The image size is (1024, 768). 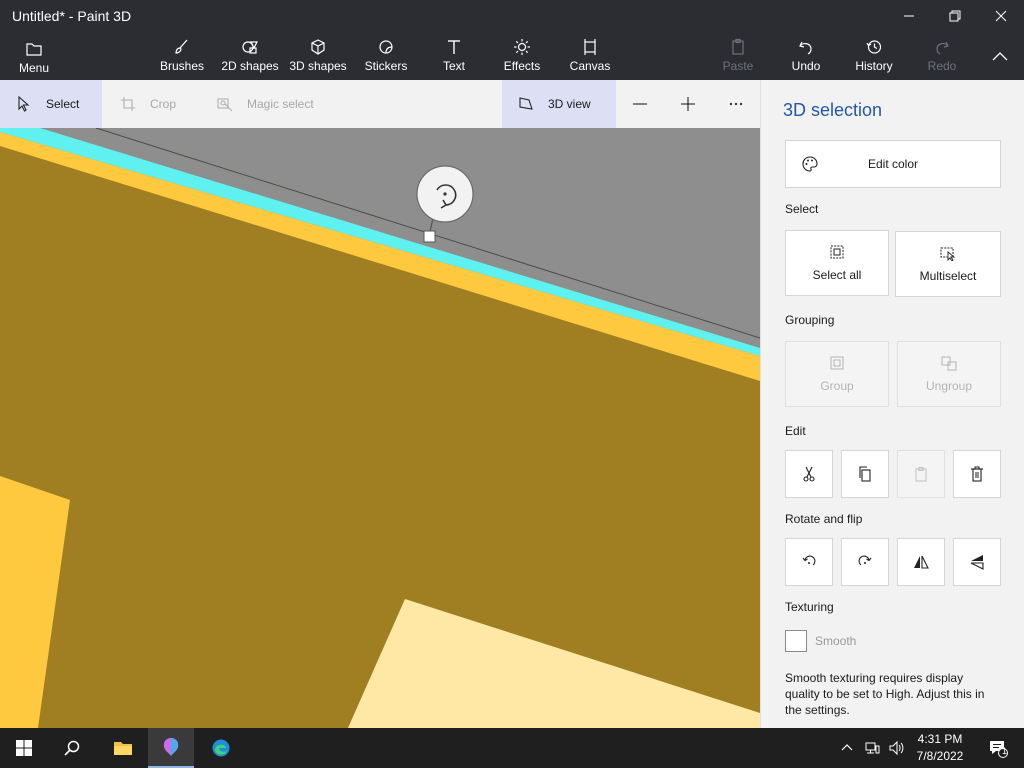 I want to click on paint-3d-taskbar-button, so click(x=171, y=748).